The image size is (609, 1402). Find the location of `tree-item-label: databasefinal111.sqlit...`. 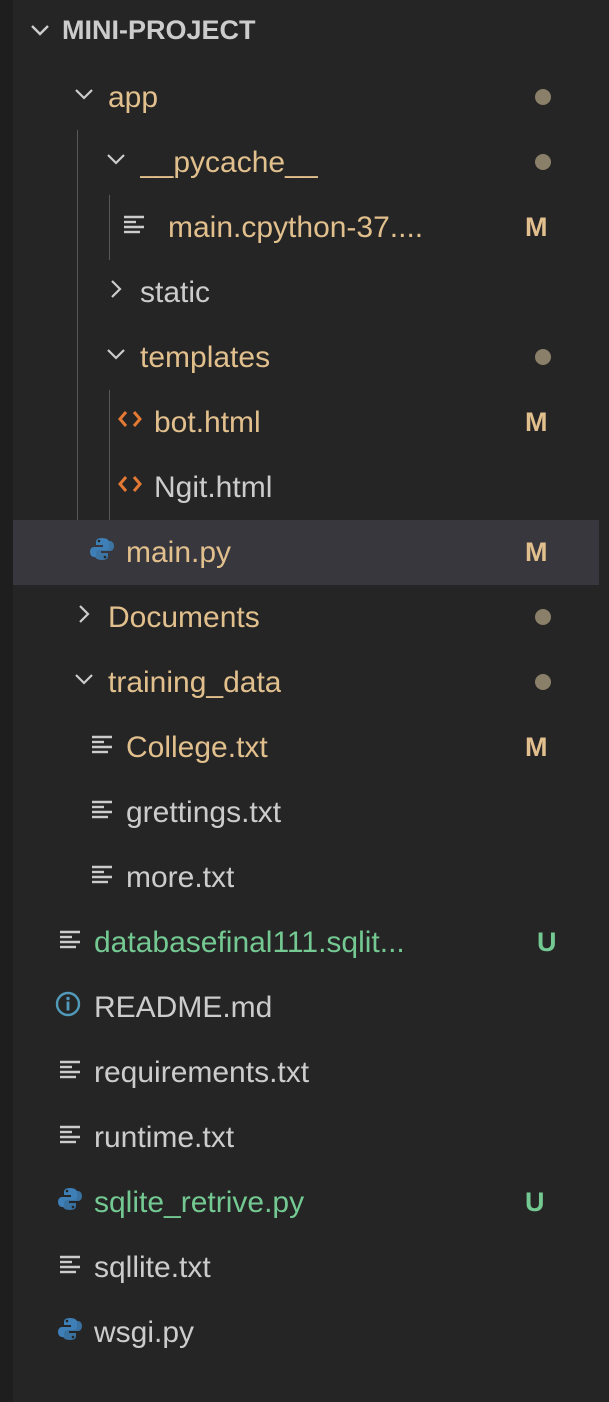

tree-item-label: databasefinal111.sqlit... is located at coordinates (249, 942).